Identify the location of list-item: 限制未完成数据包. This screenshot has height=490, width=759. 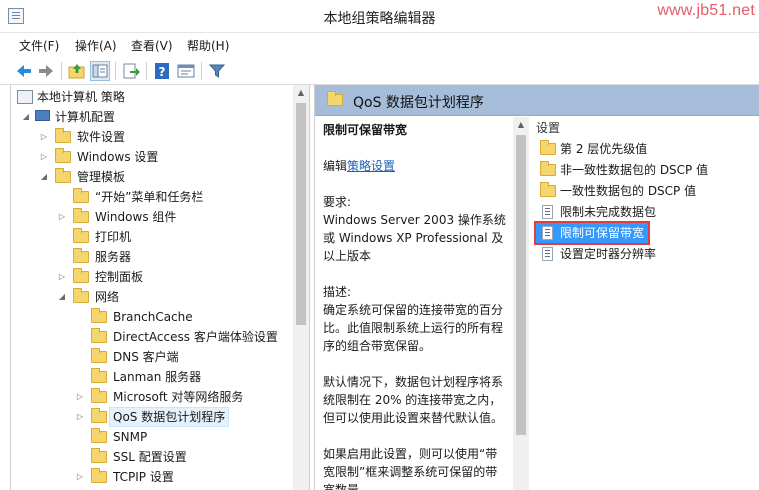
(636, 212).